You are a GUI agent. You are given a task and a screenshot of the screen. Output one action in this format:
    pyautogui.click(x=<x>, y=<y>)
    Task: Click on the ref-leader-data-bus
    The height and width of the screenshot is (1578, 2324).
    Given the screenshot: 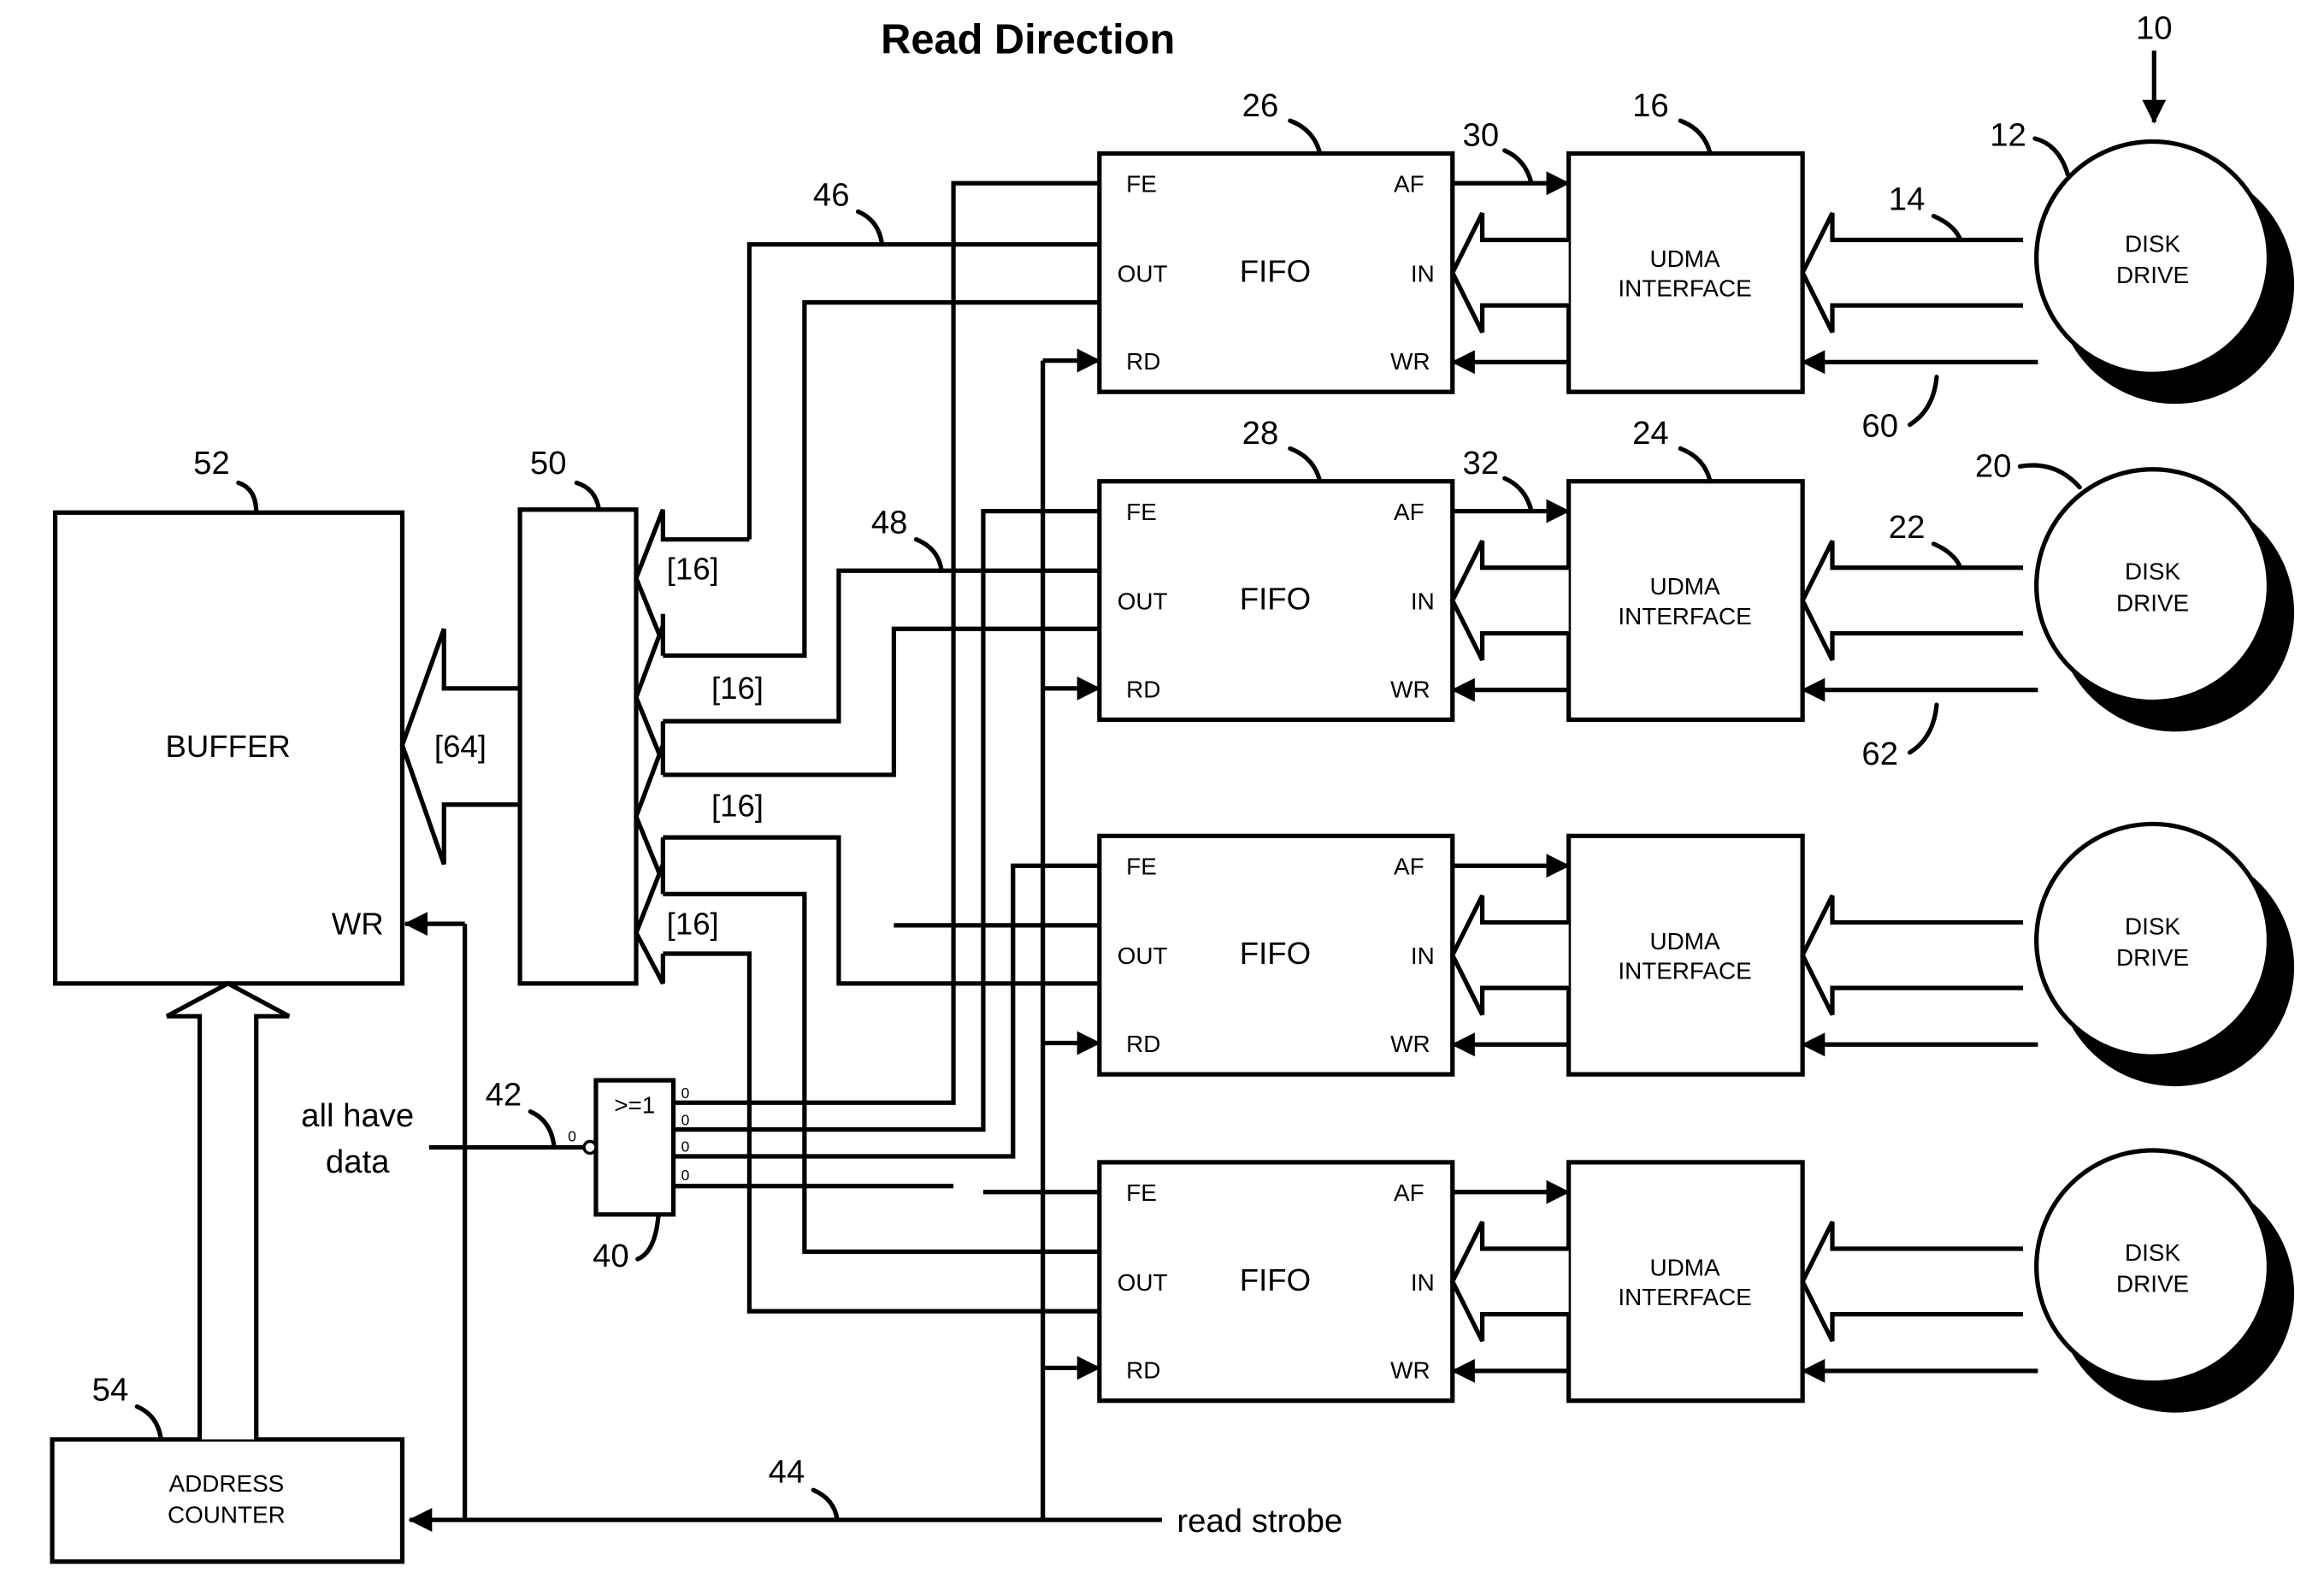 What is the action you would take?
    pyautogui.click(x=1947, y=555)
    